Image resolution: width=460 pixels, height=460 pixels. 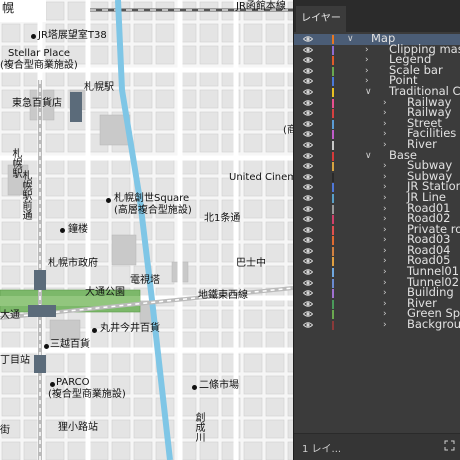 I want to click on layer-row: › River, so click(x=377, y=144).